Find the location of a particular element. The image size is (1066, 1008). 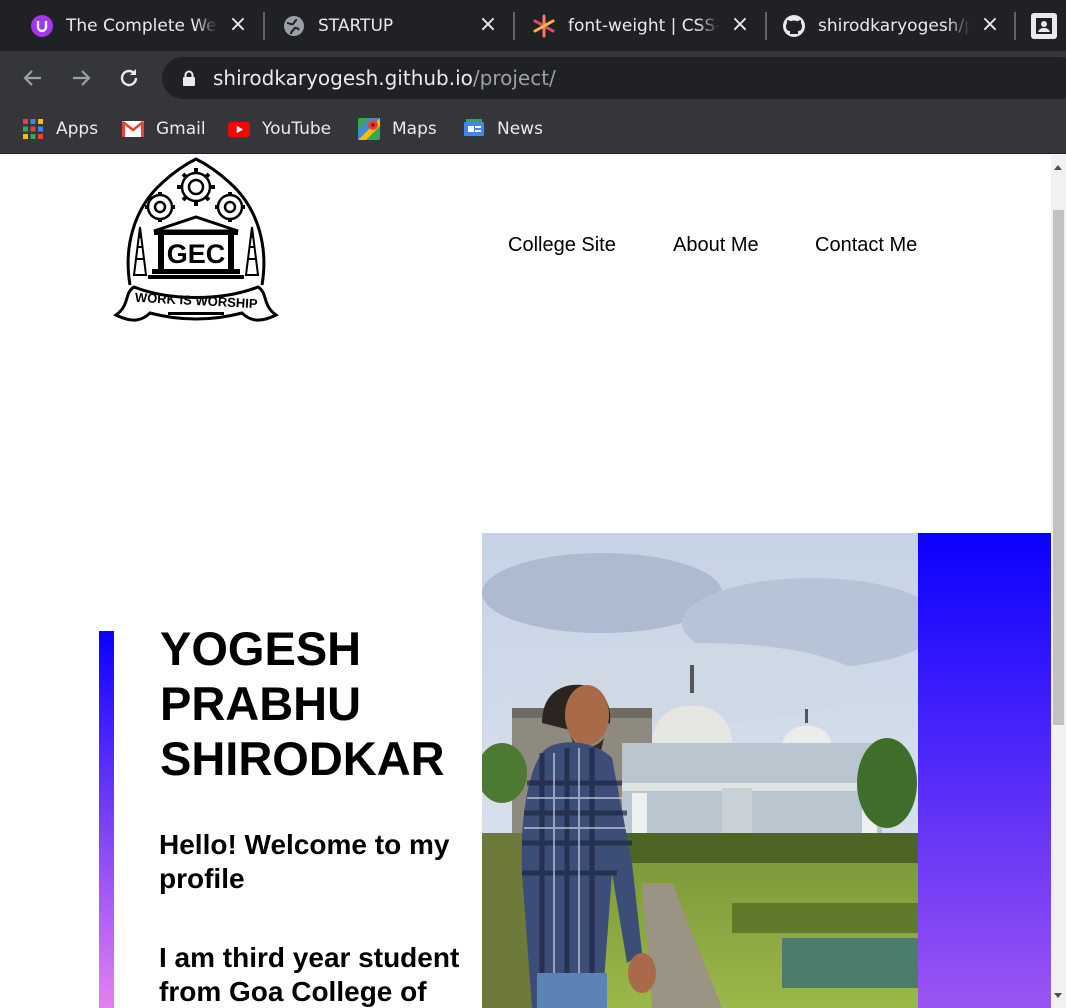

tab-udemy: The Complete Web Developer × is located at coordinates (132, 25).